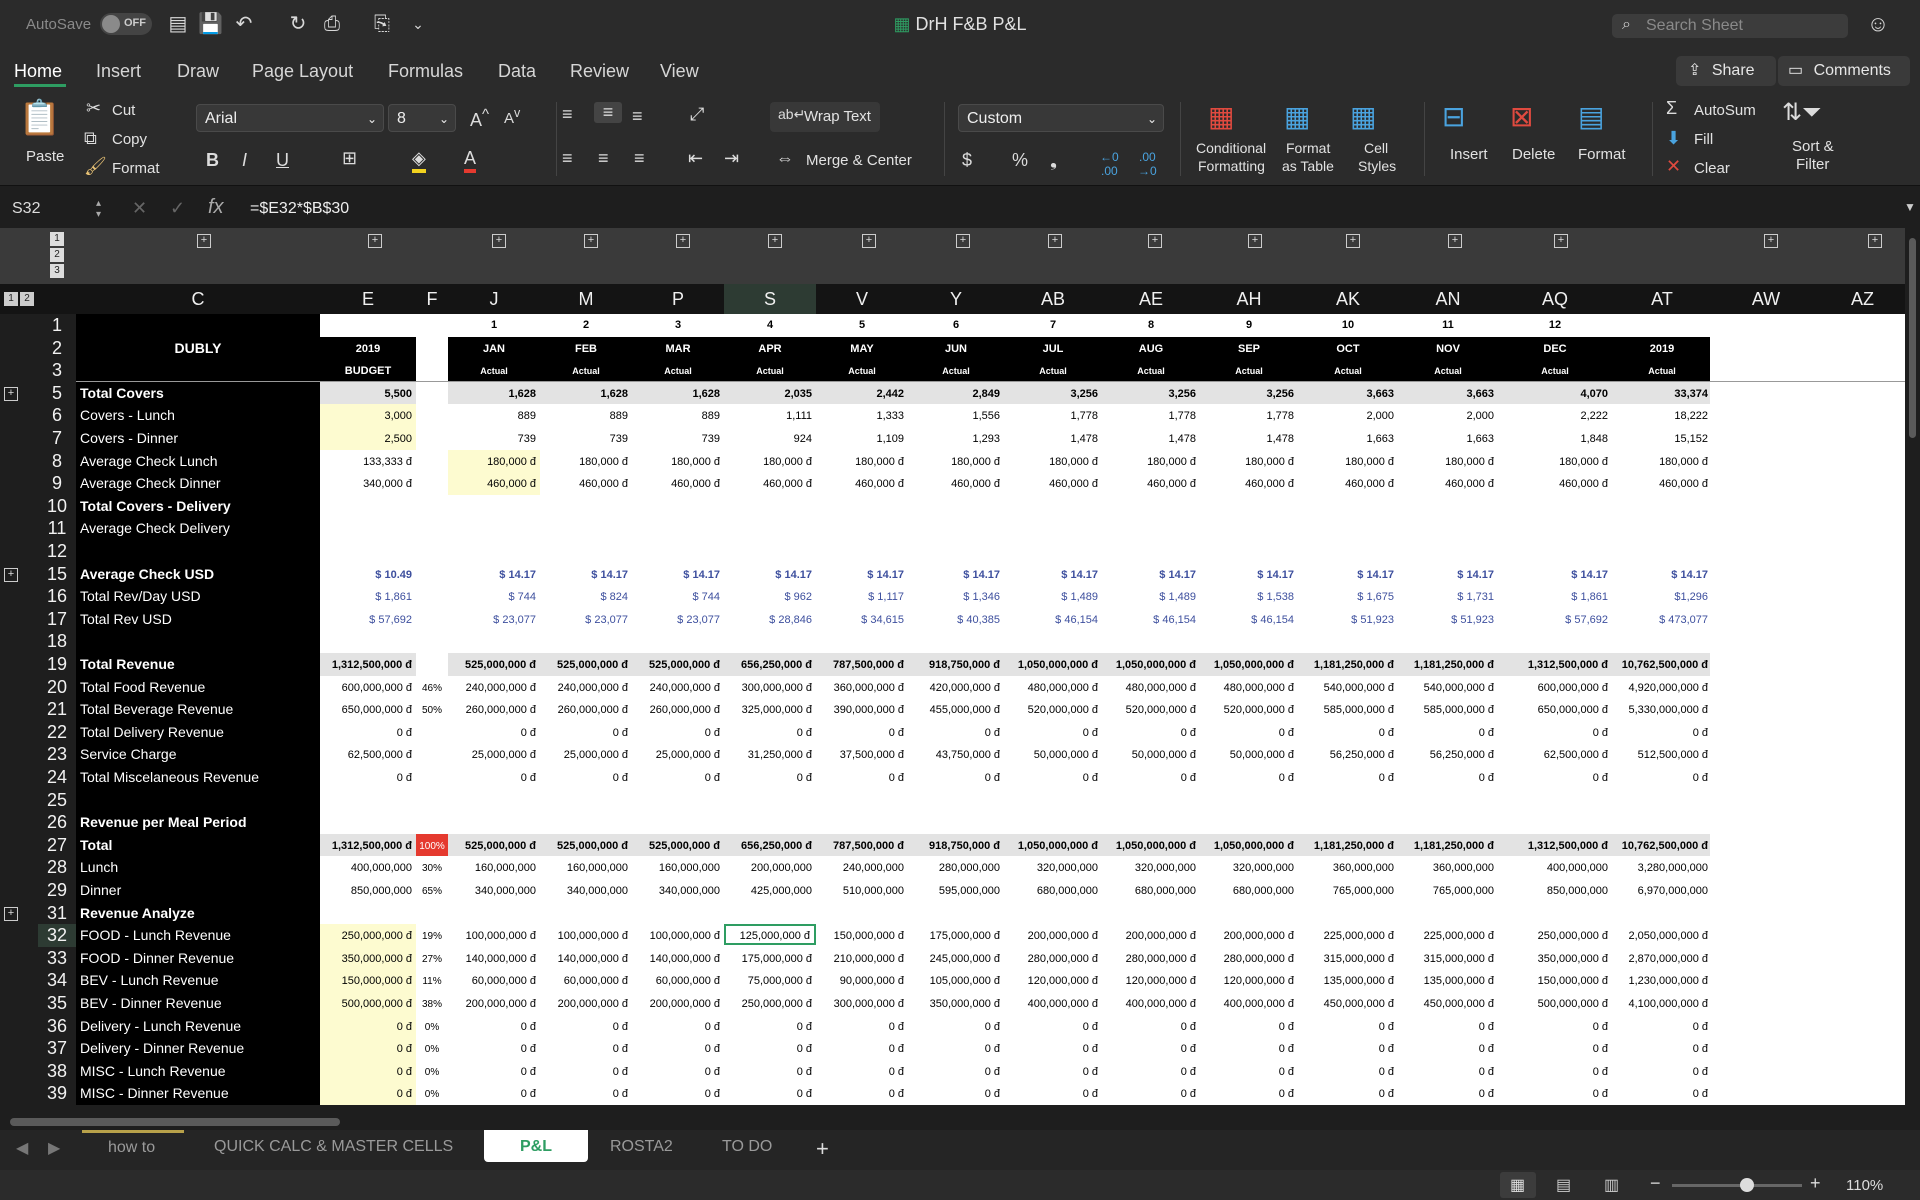  I want to click on row-header-5: 5, so click(57, 393).